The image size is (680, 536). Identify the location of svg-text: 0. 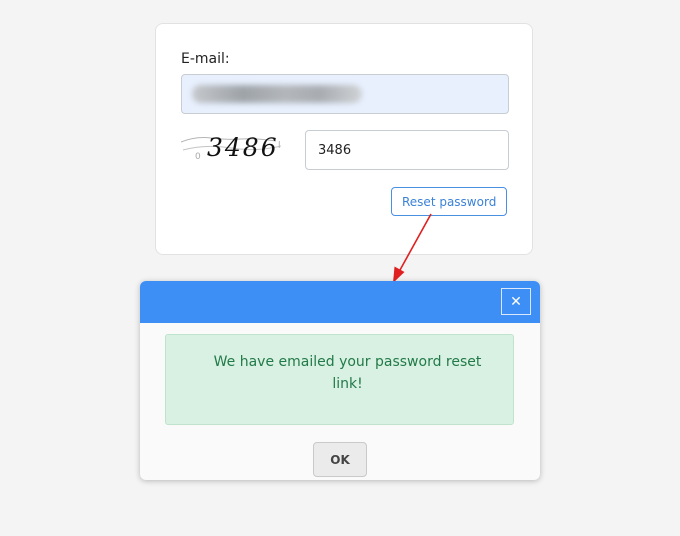
(198, 157).